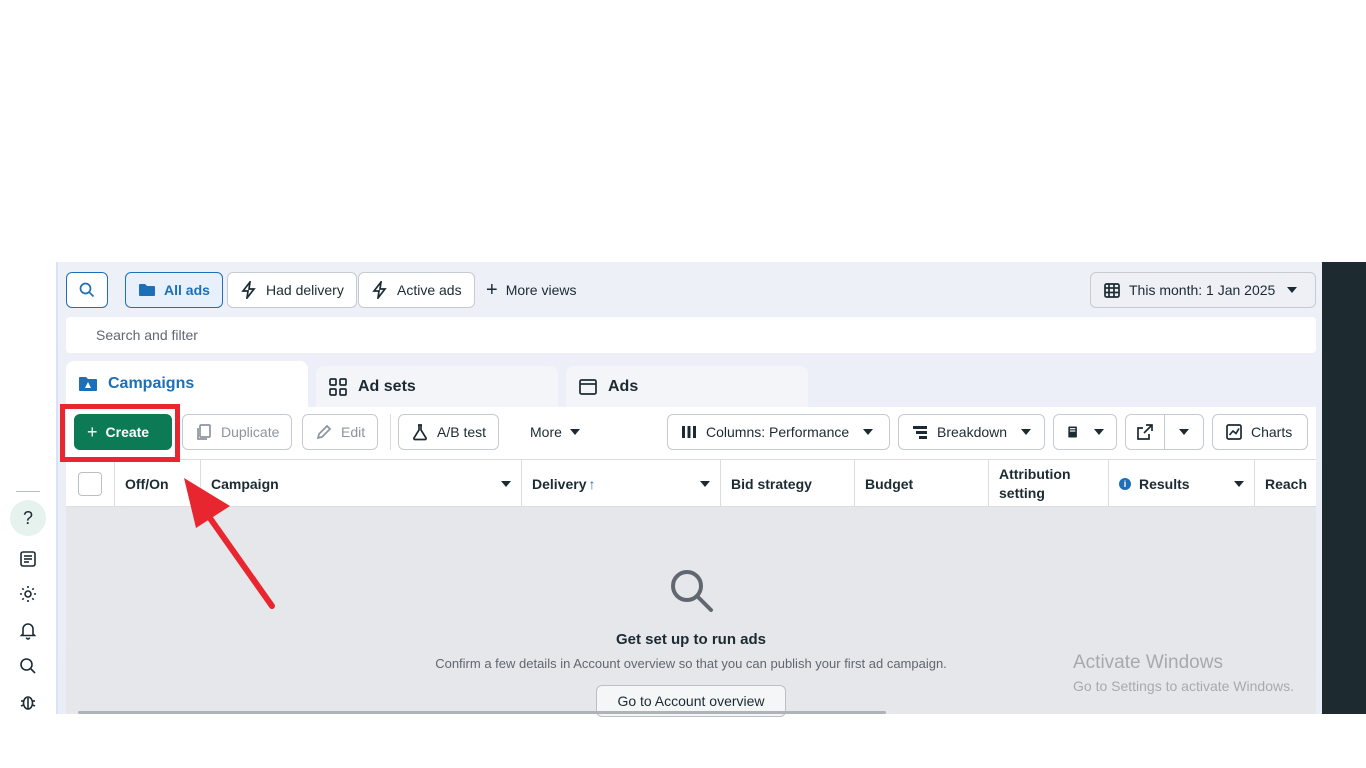 This screenshot has width=1366, height=768. What do you see at coordinates (1164, 484) in the screenshot?
I see `column-results-label: Results` at bounding box center [1164, 484].